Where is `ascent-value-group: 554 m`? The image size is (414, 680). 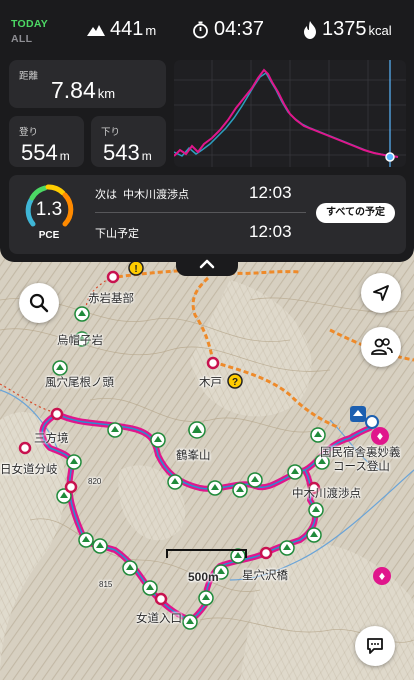 ascent-value-group: 554 m is located at coordinates (45, 153).